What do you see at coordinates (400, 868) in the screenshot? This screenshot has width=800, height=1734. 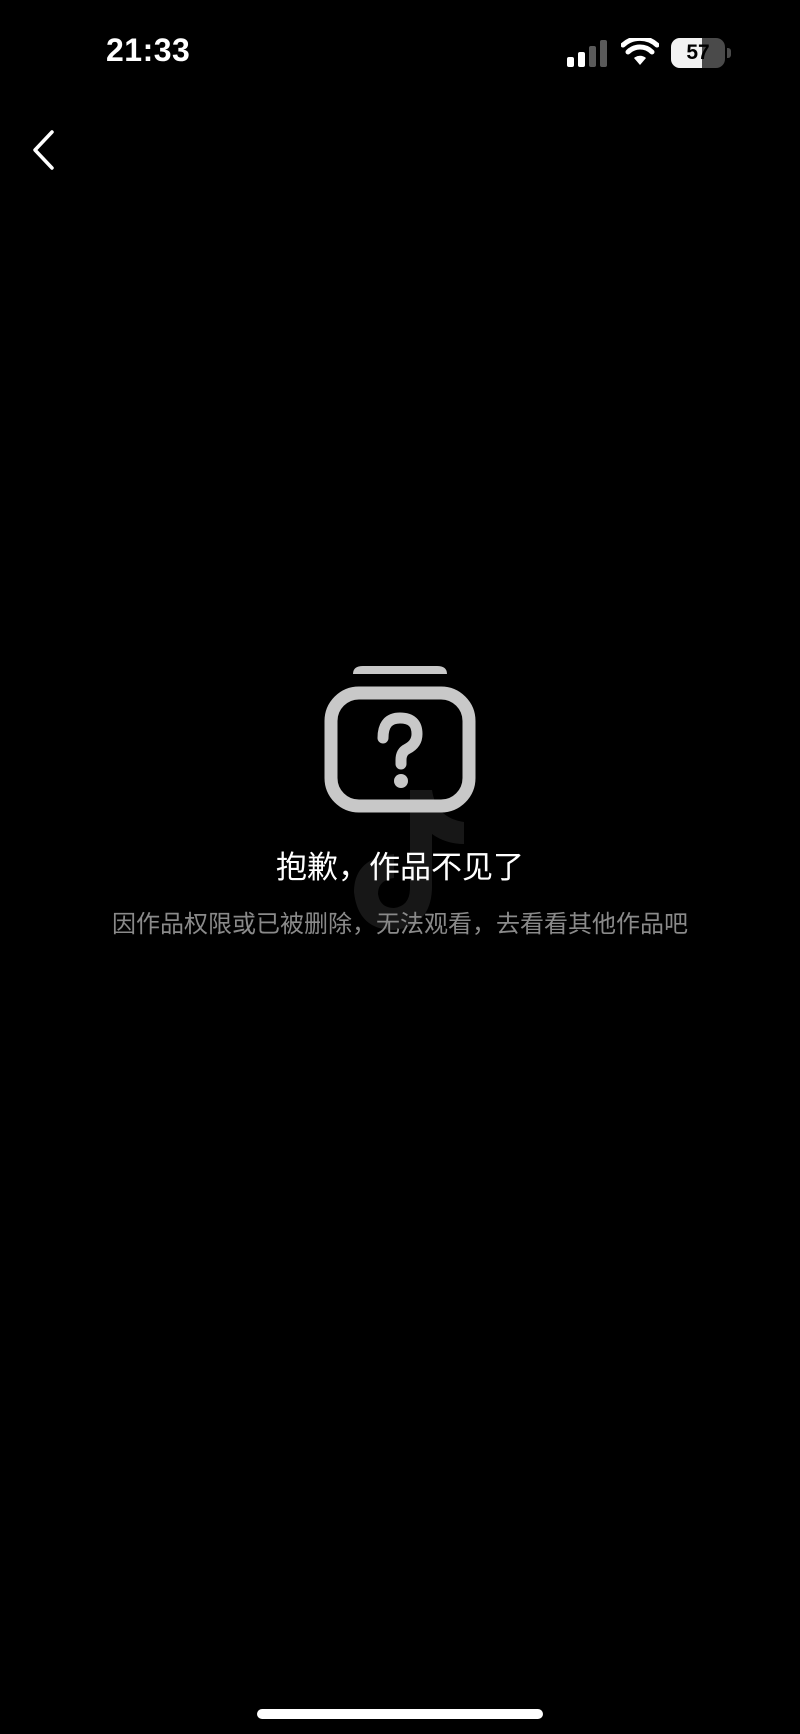 I see `empty-state-title: 抱歉，作品不见了` at bounding box center [400, 868].